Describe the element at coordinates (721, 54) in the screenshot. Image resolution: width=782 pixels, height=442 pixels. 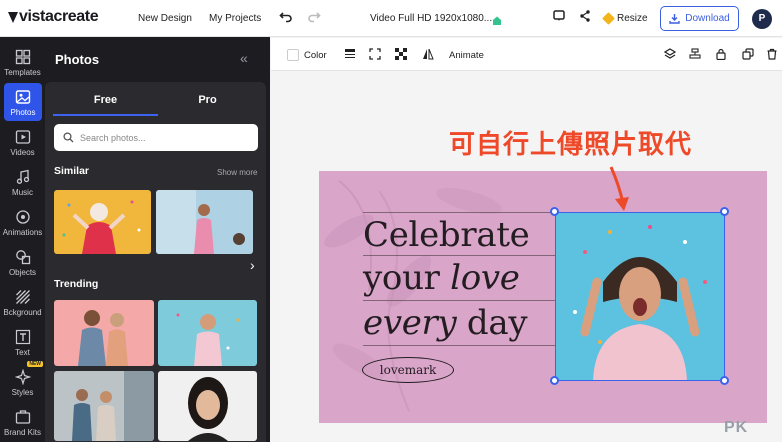
I see `lock-icon` at that location.